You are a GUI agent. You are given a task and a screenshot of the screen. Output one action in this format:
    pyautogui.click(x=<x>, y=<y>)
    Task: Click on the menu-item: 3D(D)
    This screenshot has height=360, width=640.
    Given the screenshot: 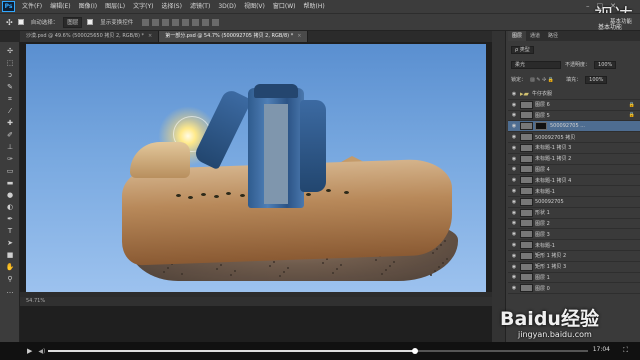 What is the action you would take?
    pyautogui.click(x=227, y=6)
    